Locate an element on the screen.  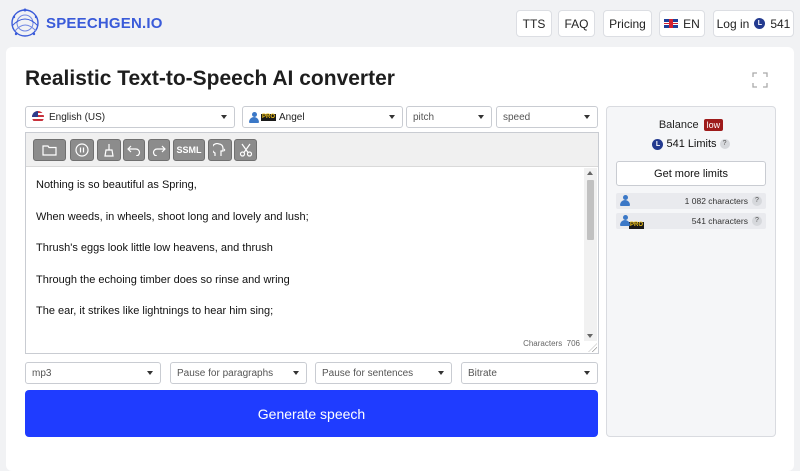
pause-paragraphs-select: Pause for paragraphs is located at coordinates (238, 373).